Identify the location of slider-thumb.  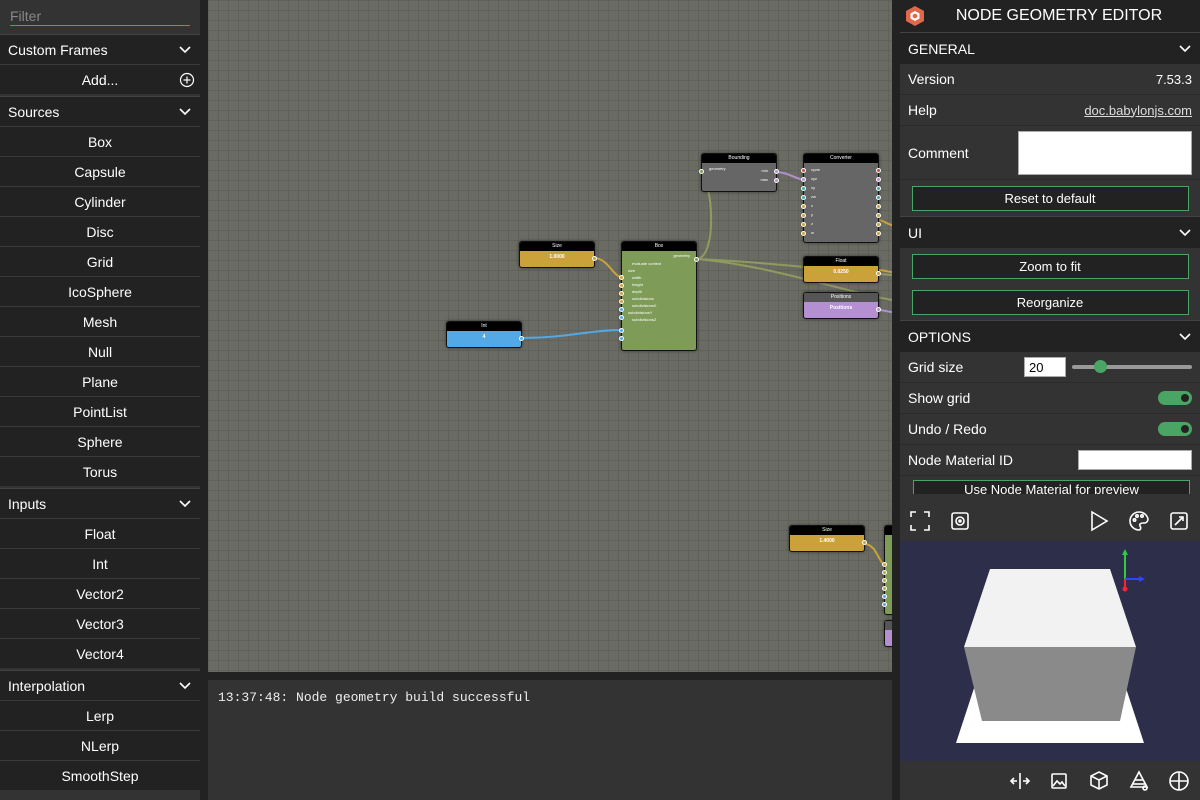
(1100, 366).